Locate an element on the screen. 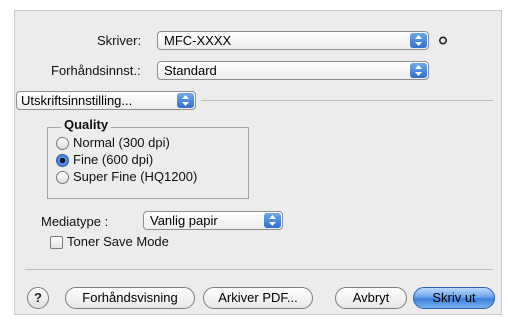  radio-normal-label: Normal (300 dpi) is located at coordinates (121, 142).